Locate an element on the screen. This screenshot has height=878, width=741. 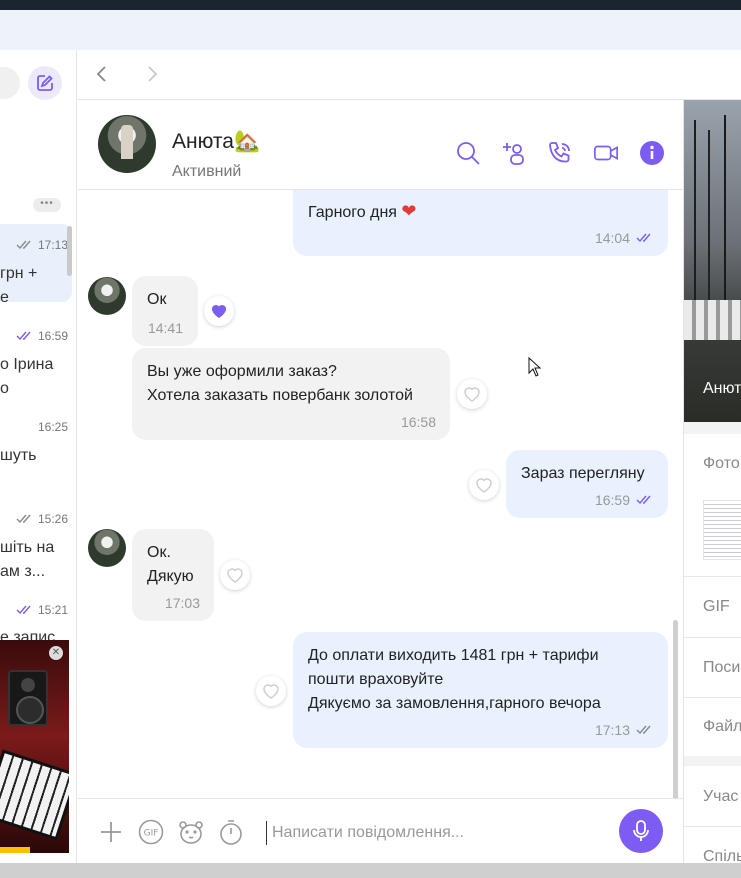
add-user-icon is located at coordinates (513, 154).